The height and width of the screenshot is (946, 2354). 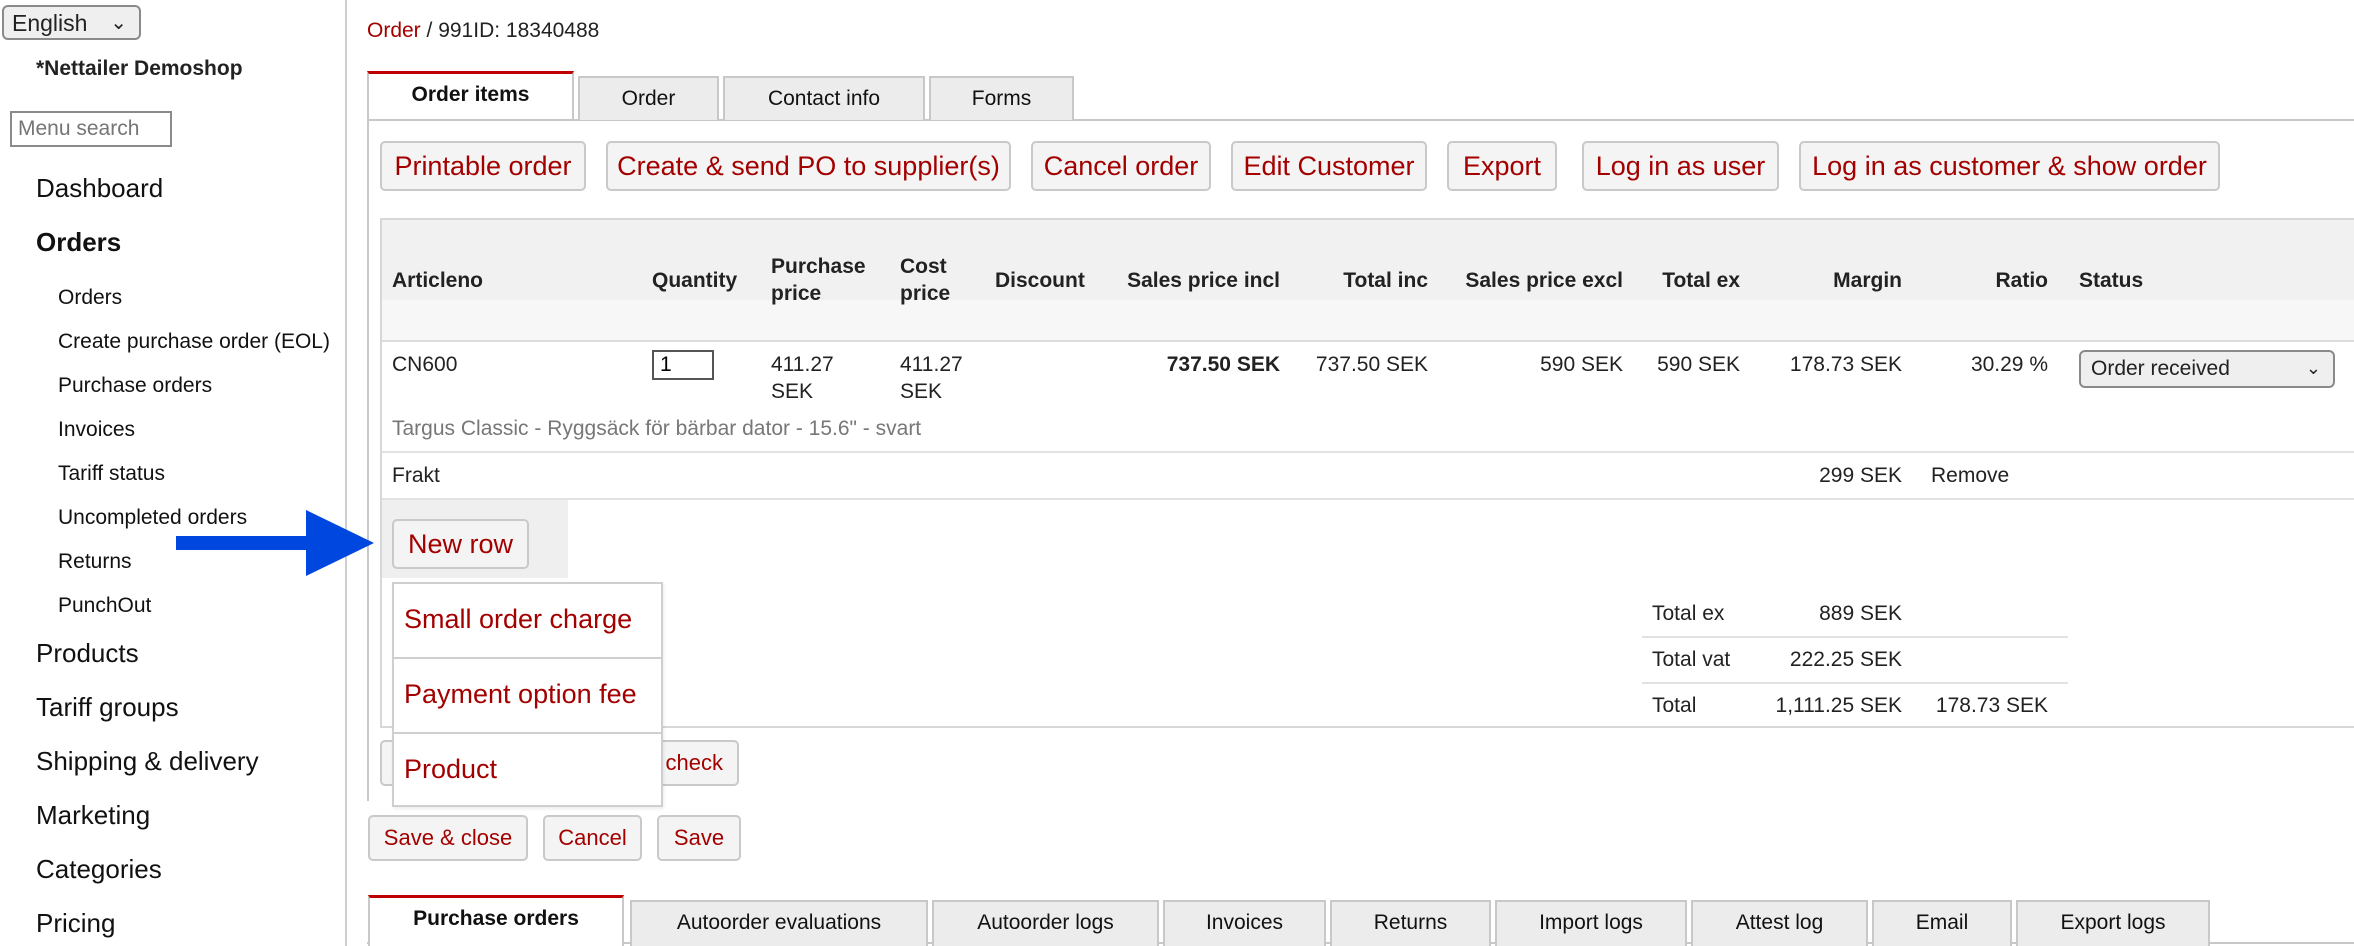 I want to click on sidebar-item-marketing: Marketing, so click(x=93, y=815).